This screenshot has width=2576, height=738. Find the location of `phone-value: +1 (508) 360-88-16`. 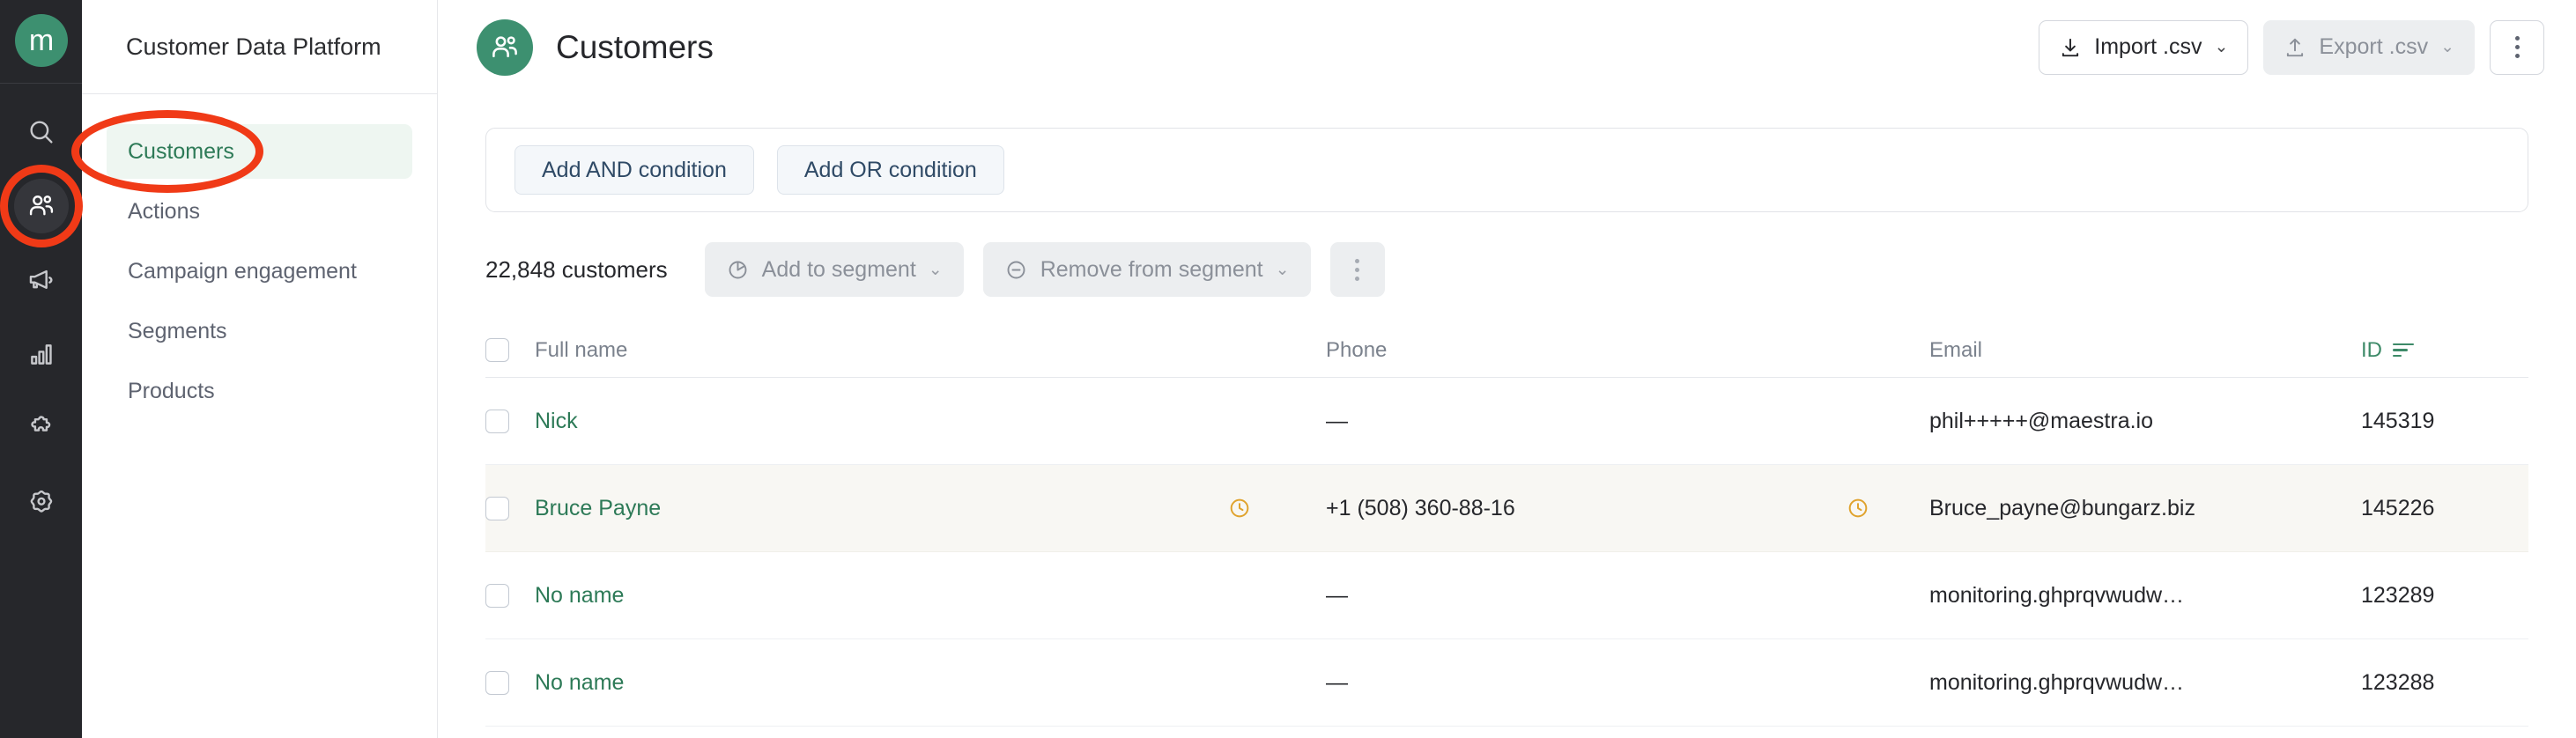

phone-value: +1 (508) 360-88-16 is located at coordinates (1421, 507).